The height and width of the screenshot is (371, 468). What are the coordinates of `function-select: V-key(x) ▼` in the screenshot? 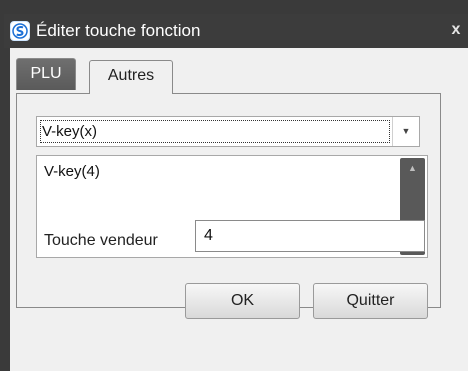 It's located at (228, 131).